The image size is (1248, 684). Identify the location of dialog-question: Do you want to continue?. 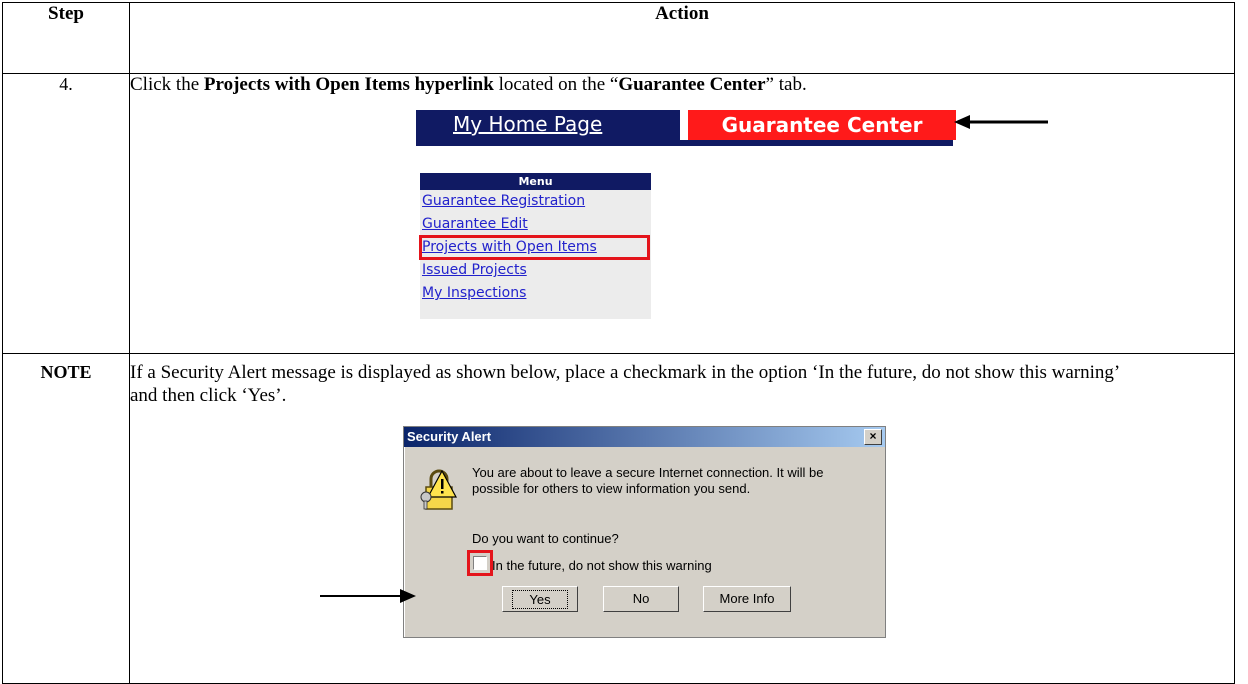
(545, 538).